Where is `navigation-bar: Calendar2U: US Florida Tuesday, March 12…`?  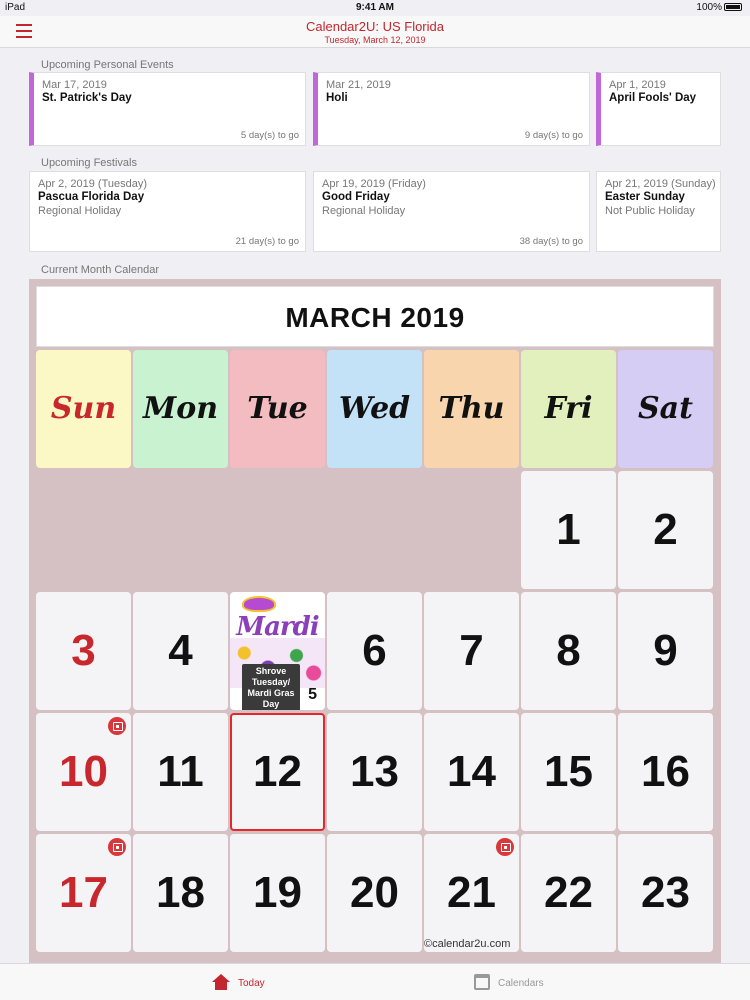
navigation-bar: Calendar2U: US Florida Tuesday, March 12… is located at coordinates (375, 32).